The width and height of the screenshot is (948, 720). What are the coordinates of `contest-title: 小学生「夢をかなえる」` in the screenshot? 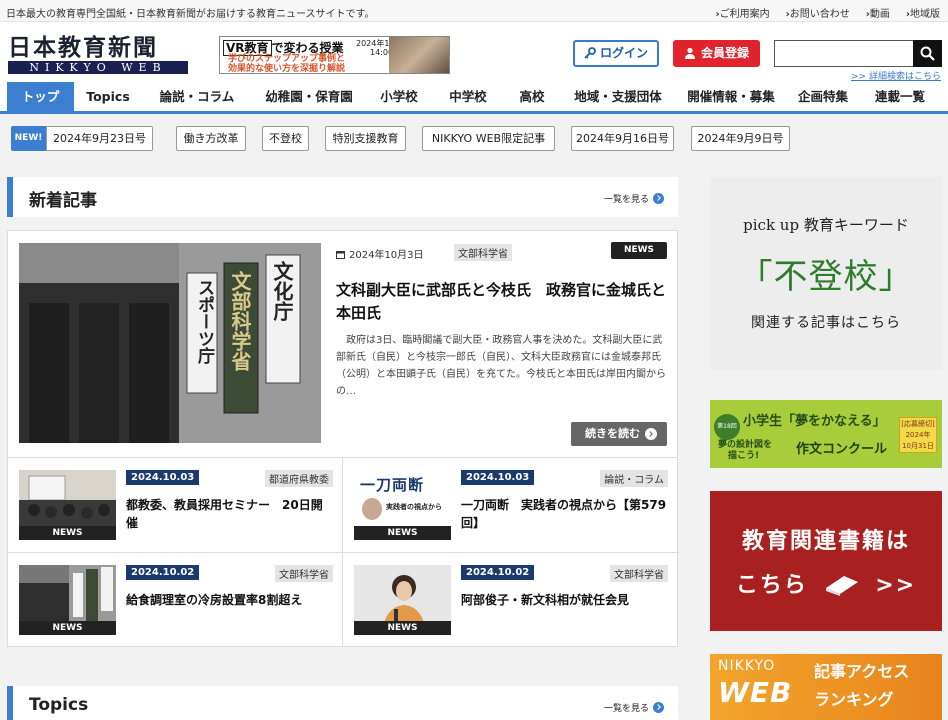 It's located at (814, 421).